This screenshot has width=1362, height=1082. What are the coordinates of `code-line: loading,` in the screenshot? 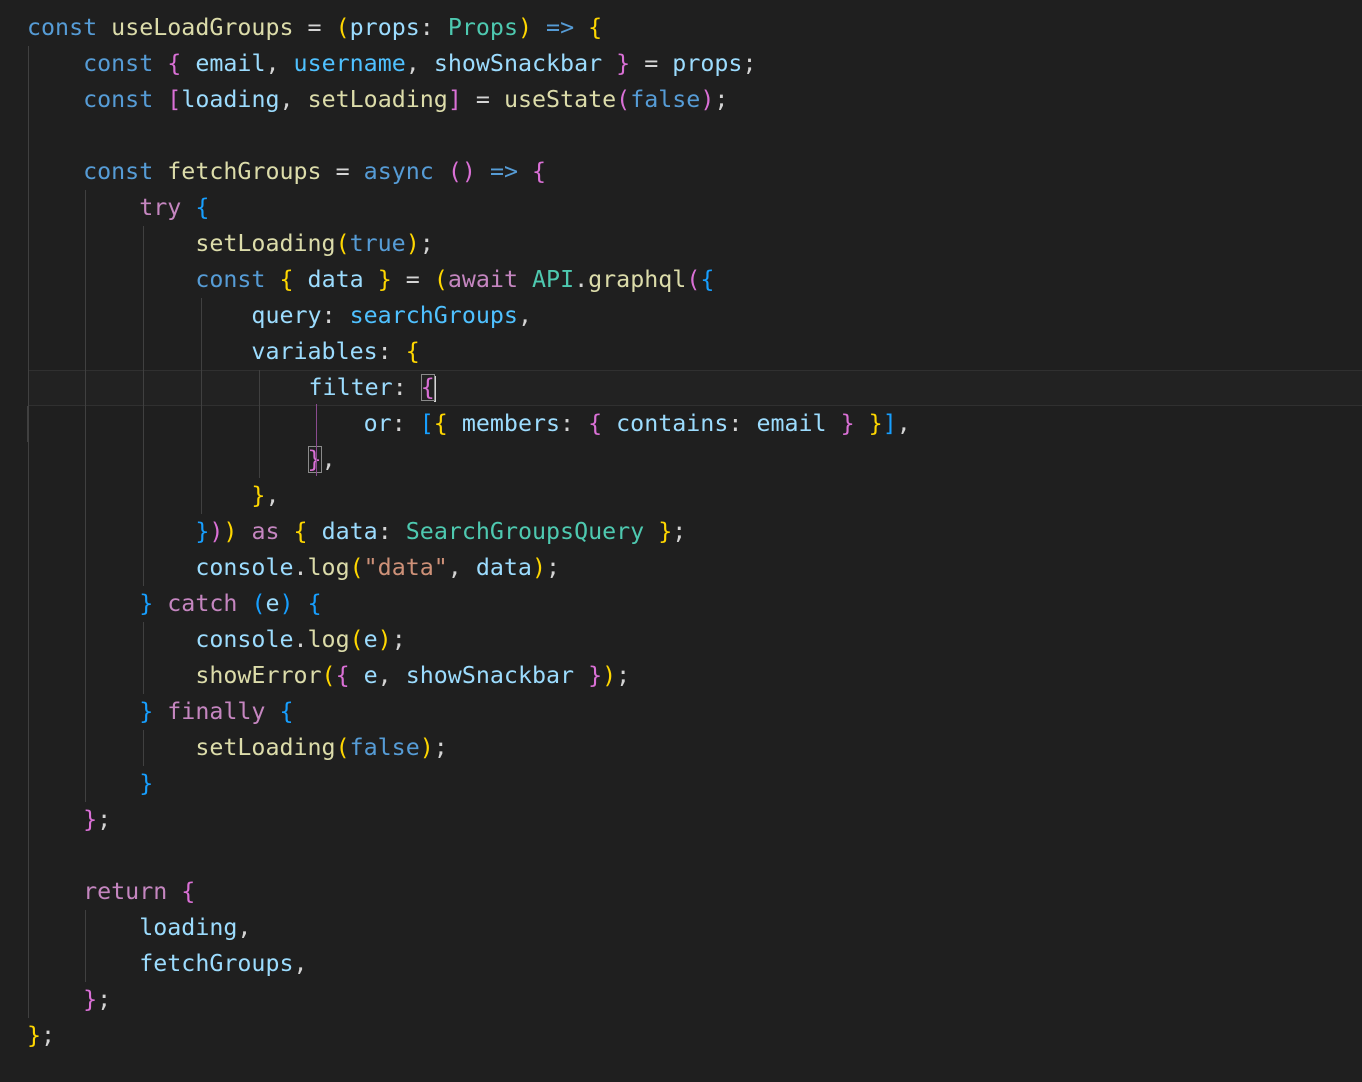 It's located at (681, 928).